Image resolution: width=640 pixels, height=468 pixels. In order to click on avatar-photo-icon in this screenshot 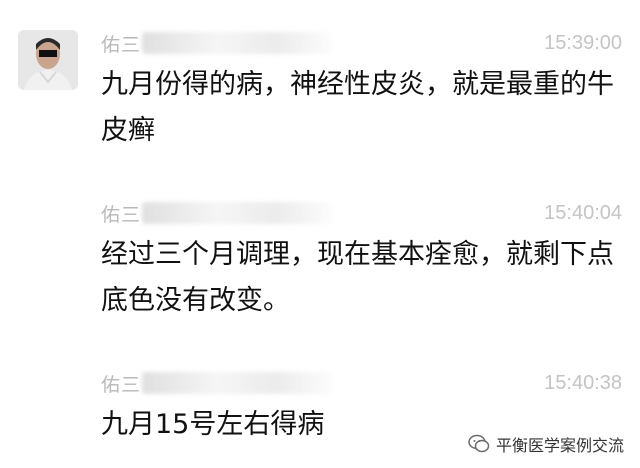, I will do `click(48, 60)`.